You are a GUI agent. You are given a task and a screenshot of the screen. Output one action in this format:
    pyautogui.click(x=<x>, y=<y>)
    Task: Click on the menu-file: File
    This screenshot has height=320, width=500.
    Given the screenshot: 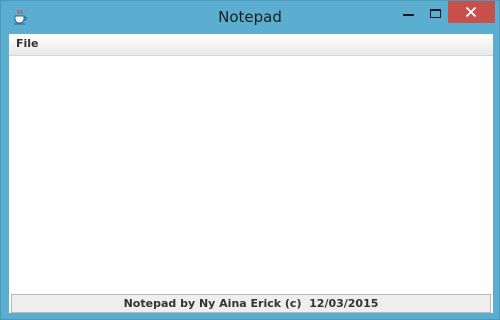 What is the action you would take?
    pyautogui.click(x=27, y=43)
    